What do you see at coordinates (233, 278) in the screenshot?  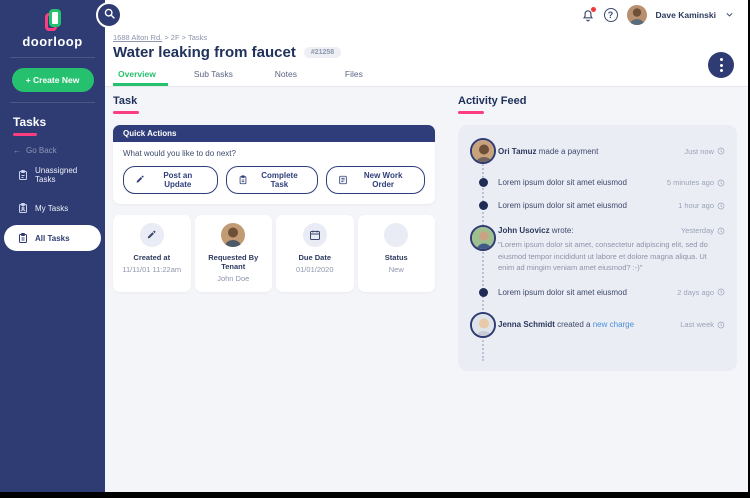 I see `info-card-value: John Doe` at bounding box center [233, 278].